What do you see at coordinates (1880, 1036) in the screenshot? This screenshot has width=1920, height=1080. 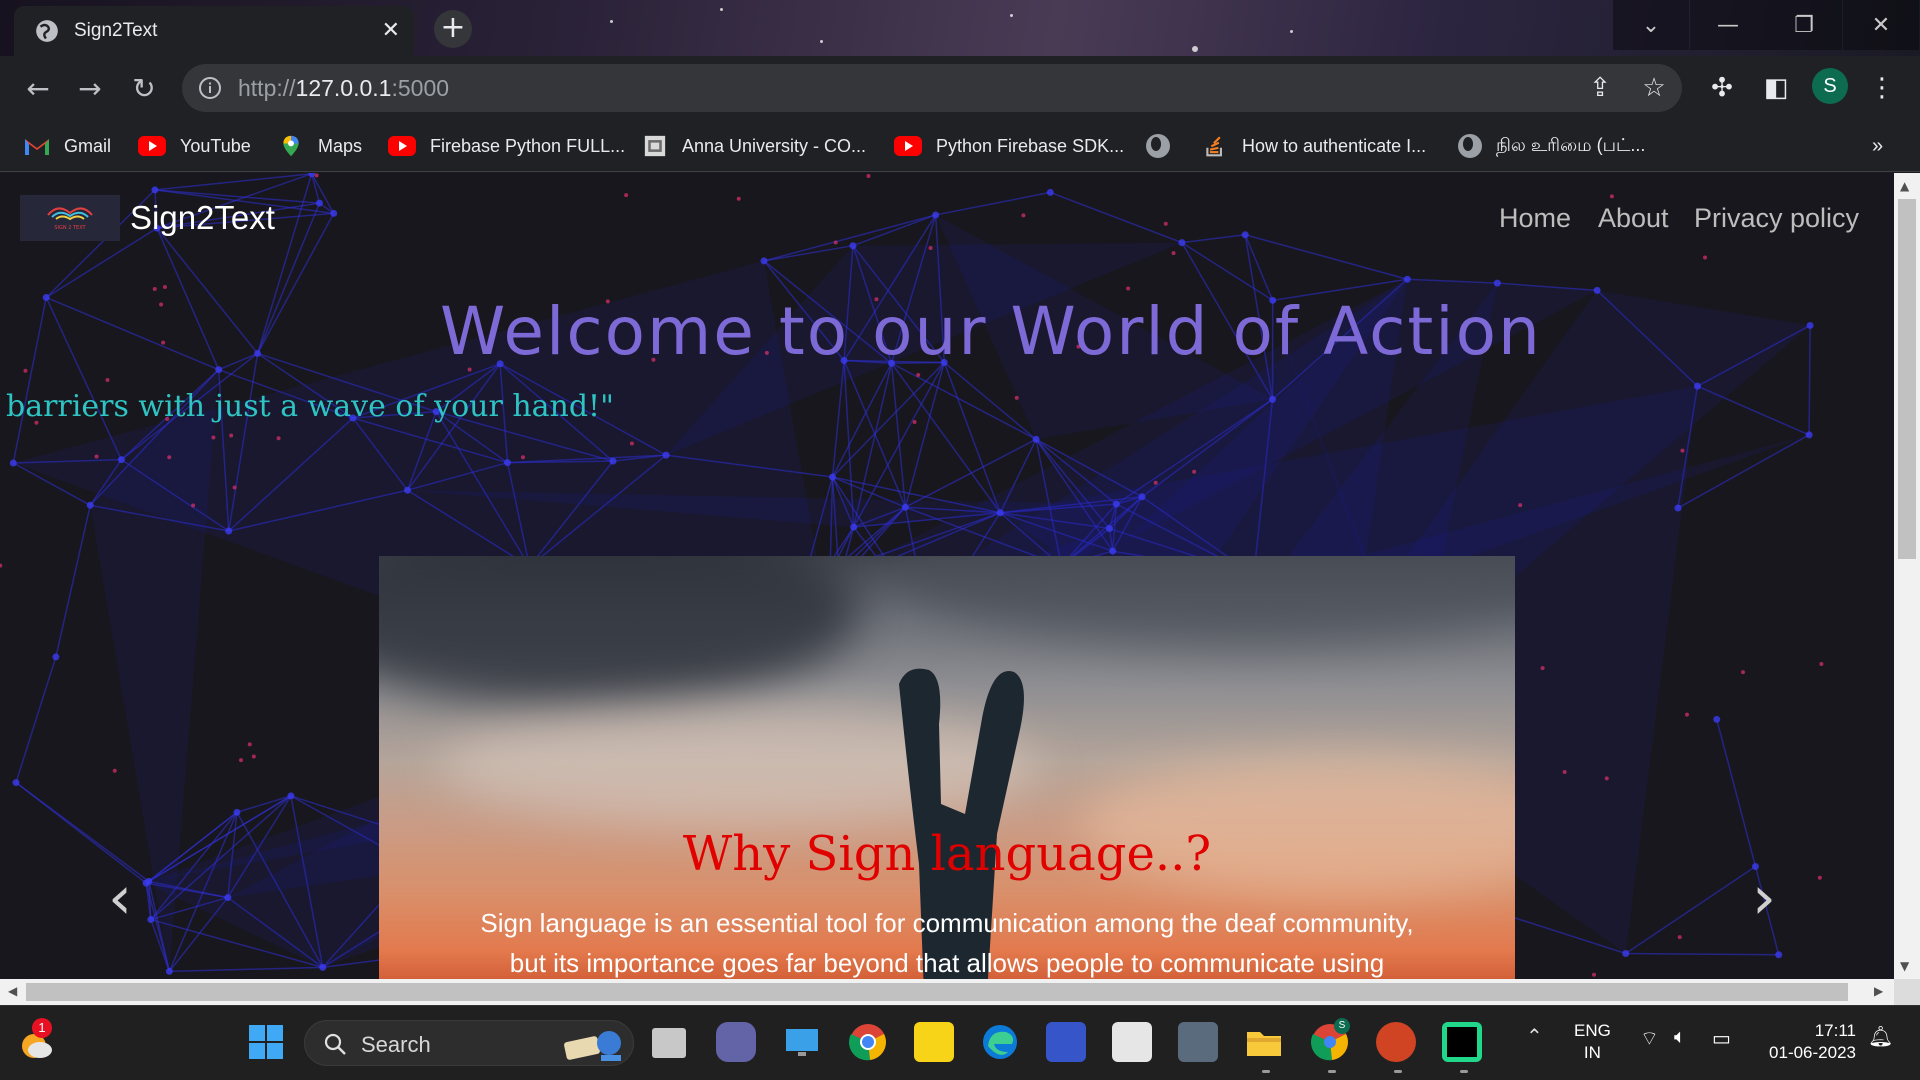 I see `notifications-bell-icon: 🔔︎` at bounding box center [1880, 1036].